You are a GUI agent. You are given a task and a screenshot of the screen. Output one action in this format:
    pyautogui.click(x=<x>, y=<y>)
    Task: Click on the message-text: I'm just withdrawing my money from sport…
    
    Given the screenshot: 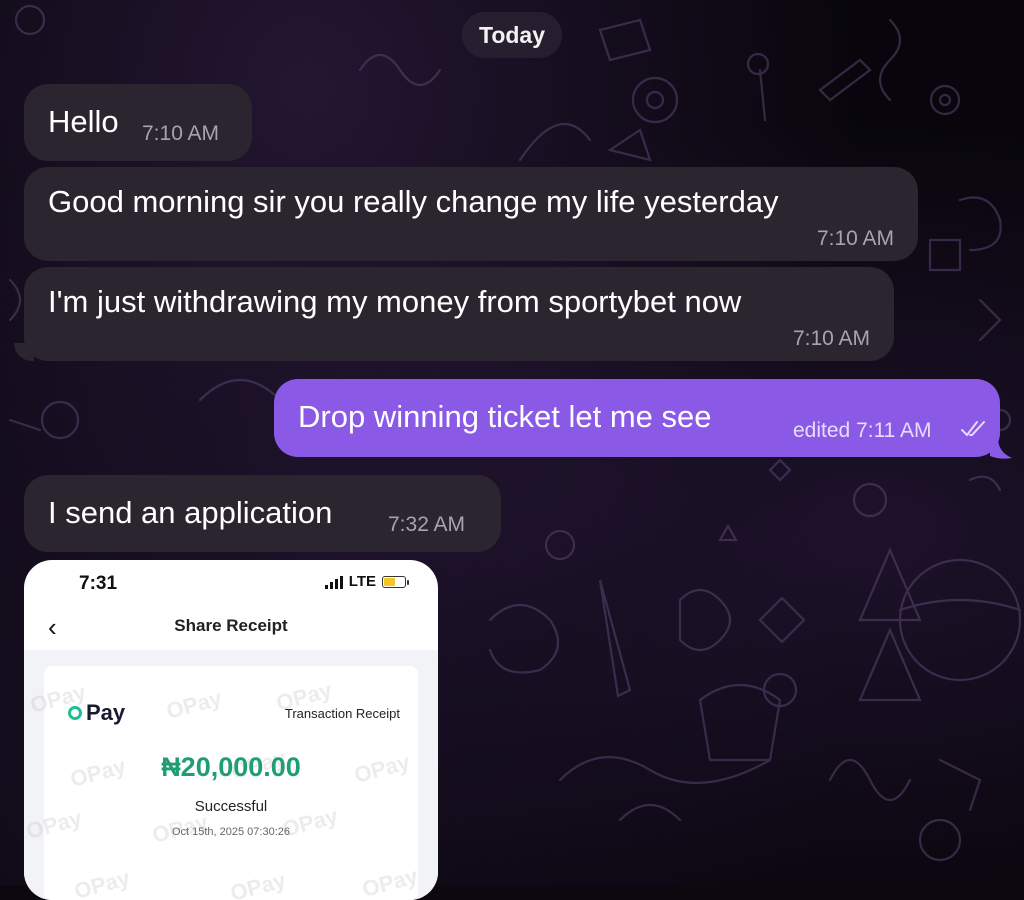 What is the action you would take?
    pyautogui.click(x=395, y=301)
    